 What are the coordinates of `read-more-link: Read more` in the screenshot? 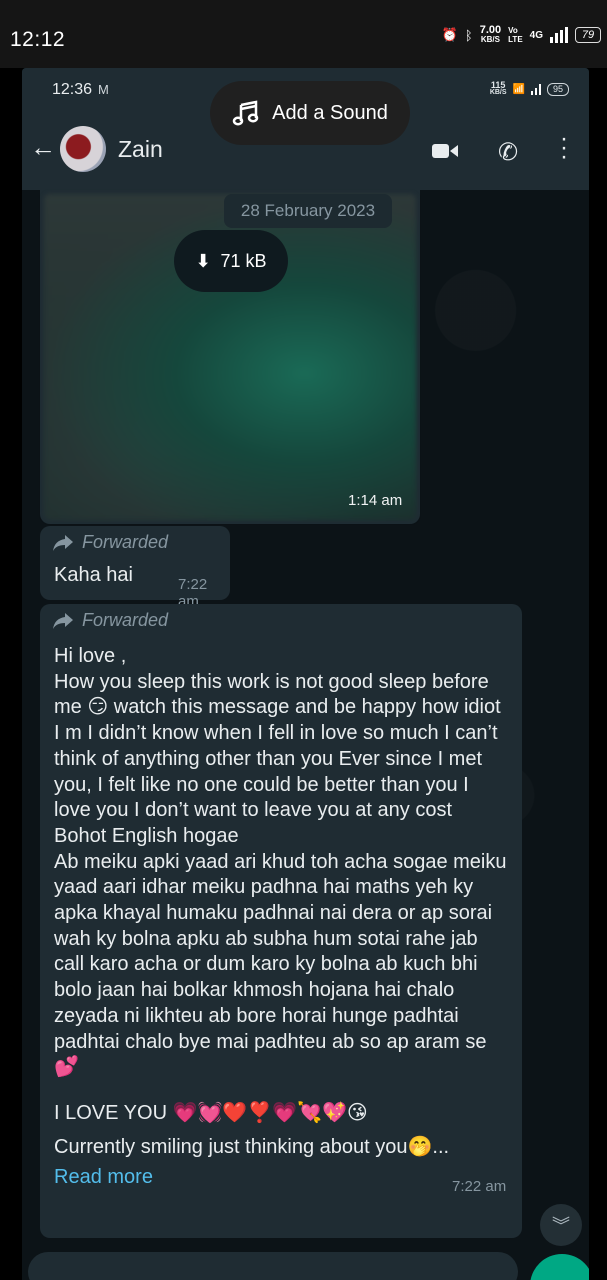 It's located at (103, 1177).